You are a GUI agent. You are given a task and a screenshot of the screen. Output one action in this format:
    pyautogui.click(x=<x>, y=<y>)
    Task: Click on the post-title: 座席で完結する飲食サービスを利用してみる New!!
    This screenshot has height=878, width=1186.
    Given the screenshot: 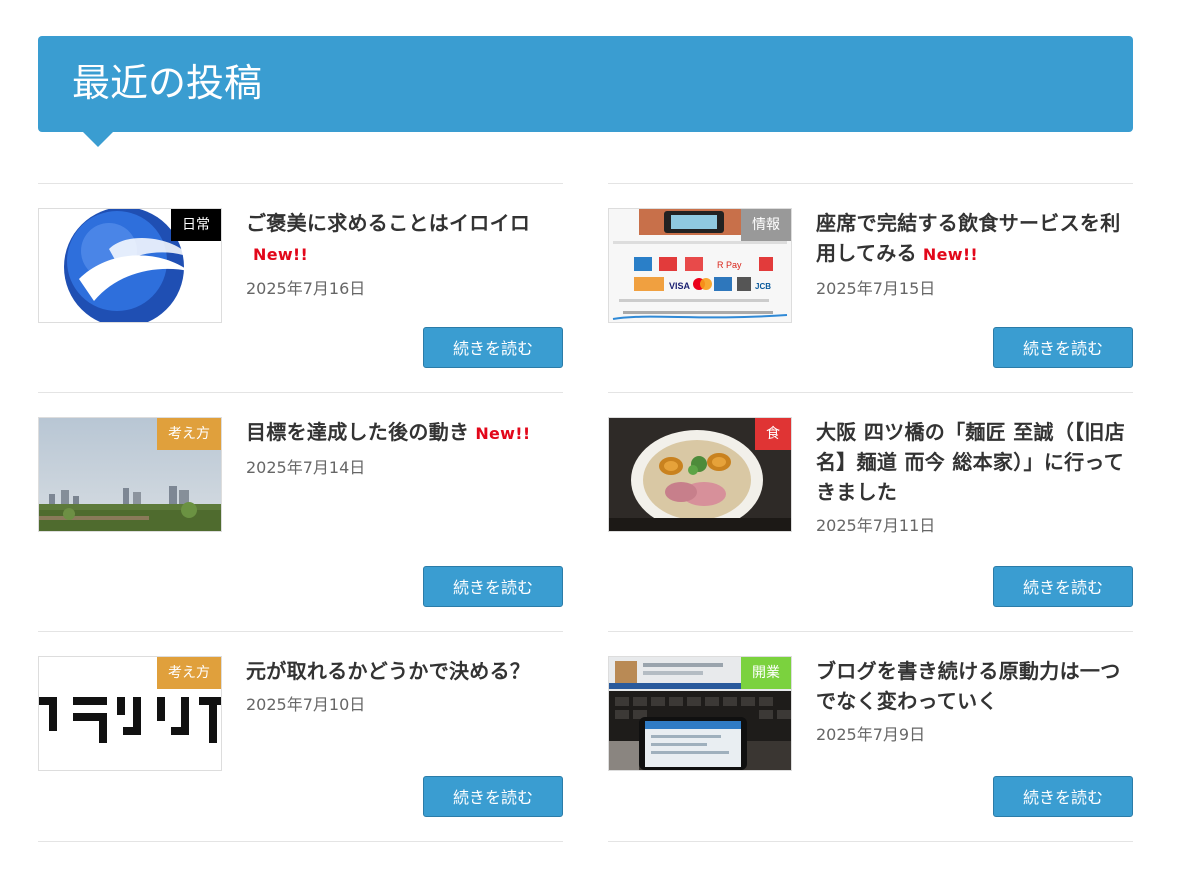 What is the action you would take?
    pyautogui.click(x=975, y=239)
    